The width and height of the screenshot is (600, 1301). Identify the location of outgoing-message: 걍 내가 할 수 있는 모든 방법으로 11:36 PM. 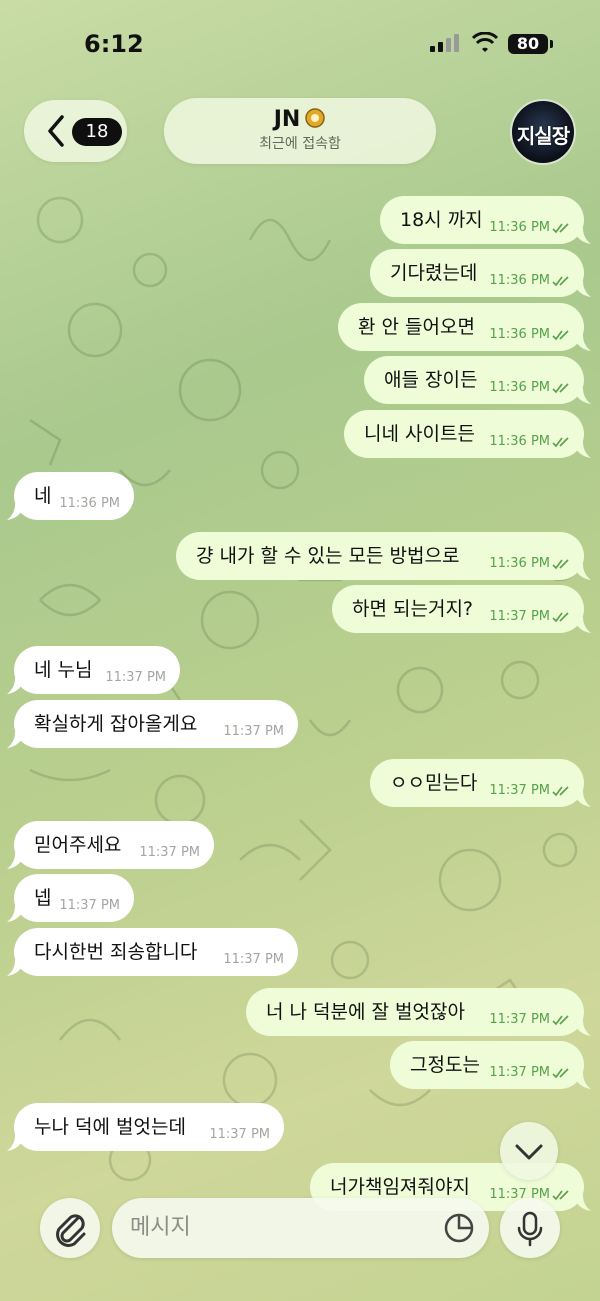
(383, 556).